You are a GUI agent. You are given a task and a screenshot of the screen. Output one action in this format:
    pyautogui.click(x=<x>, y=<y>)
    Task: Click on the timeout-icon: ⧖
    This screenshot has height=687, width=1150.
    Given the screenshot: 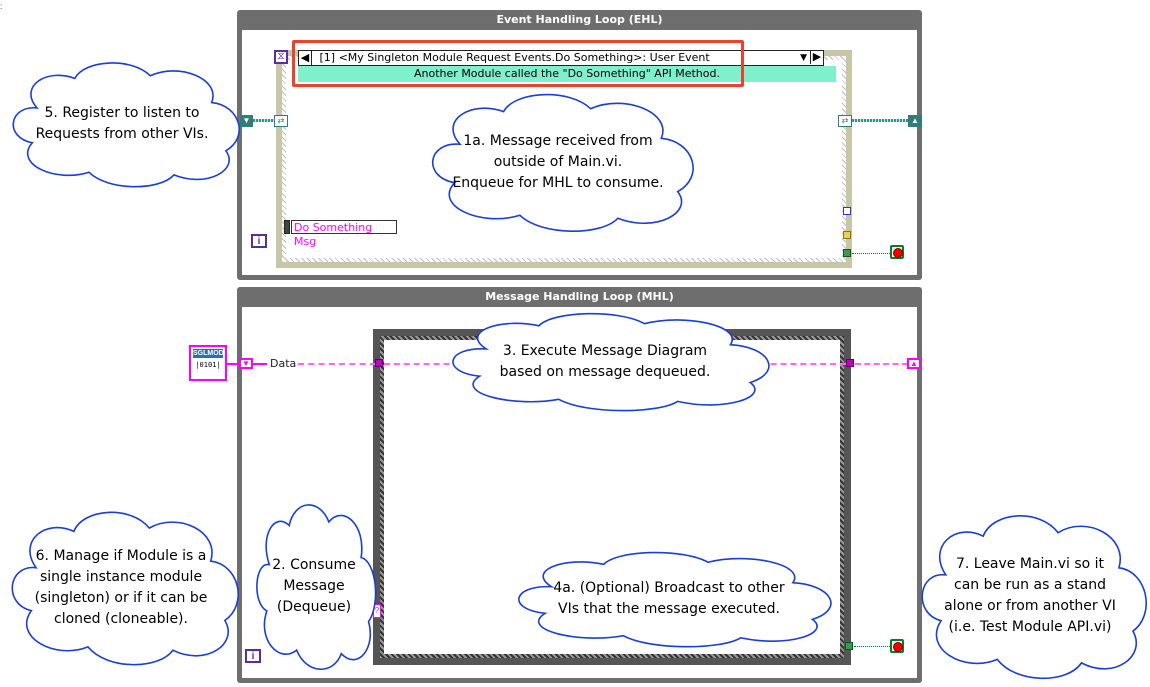 What is the action you would take?
    pyautogui.click(x=281, y=57)
    